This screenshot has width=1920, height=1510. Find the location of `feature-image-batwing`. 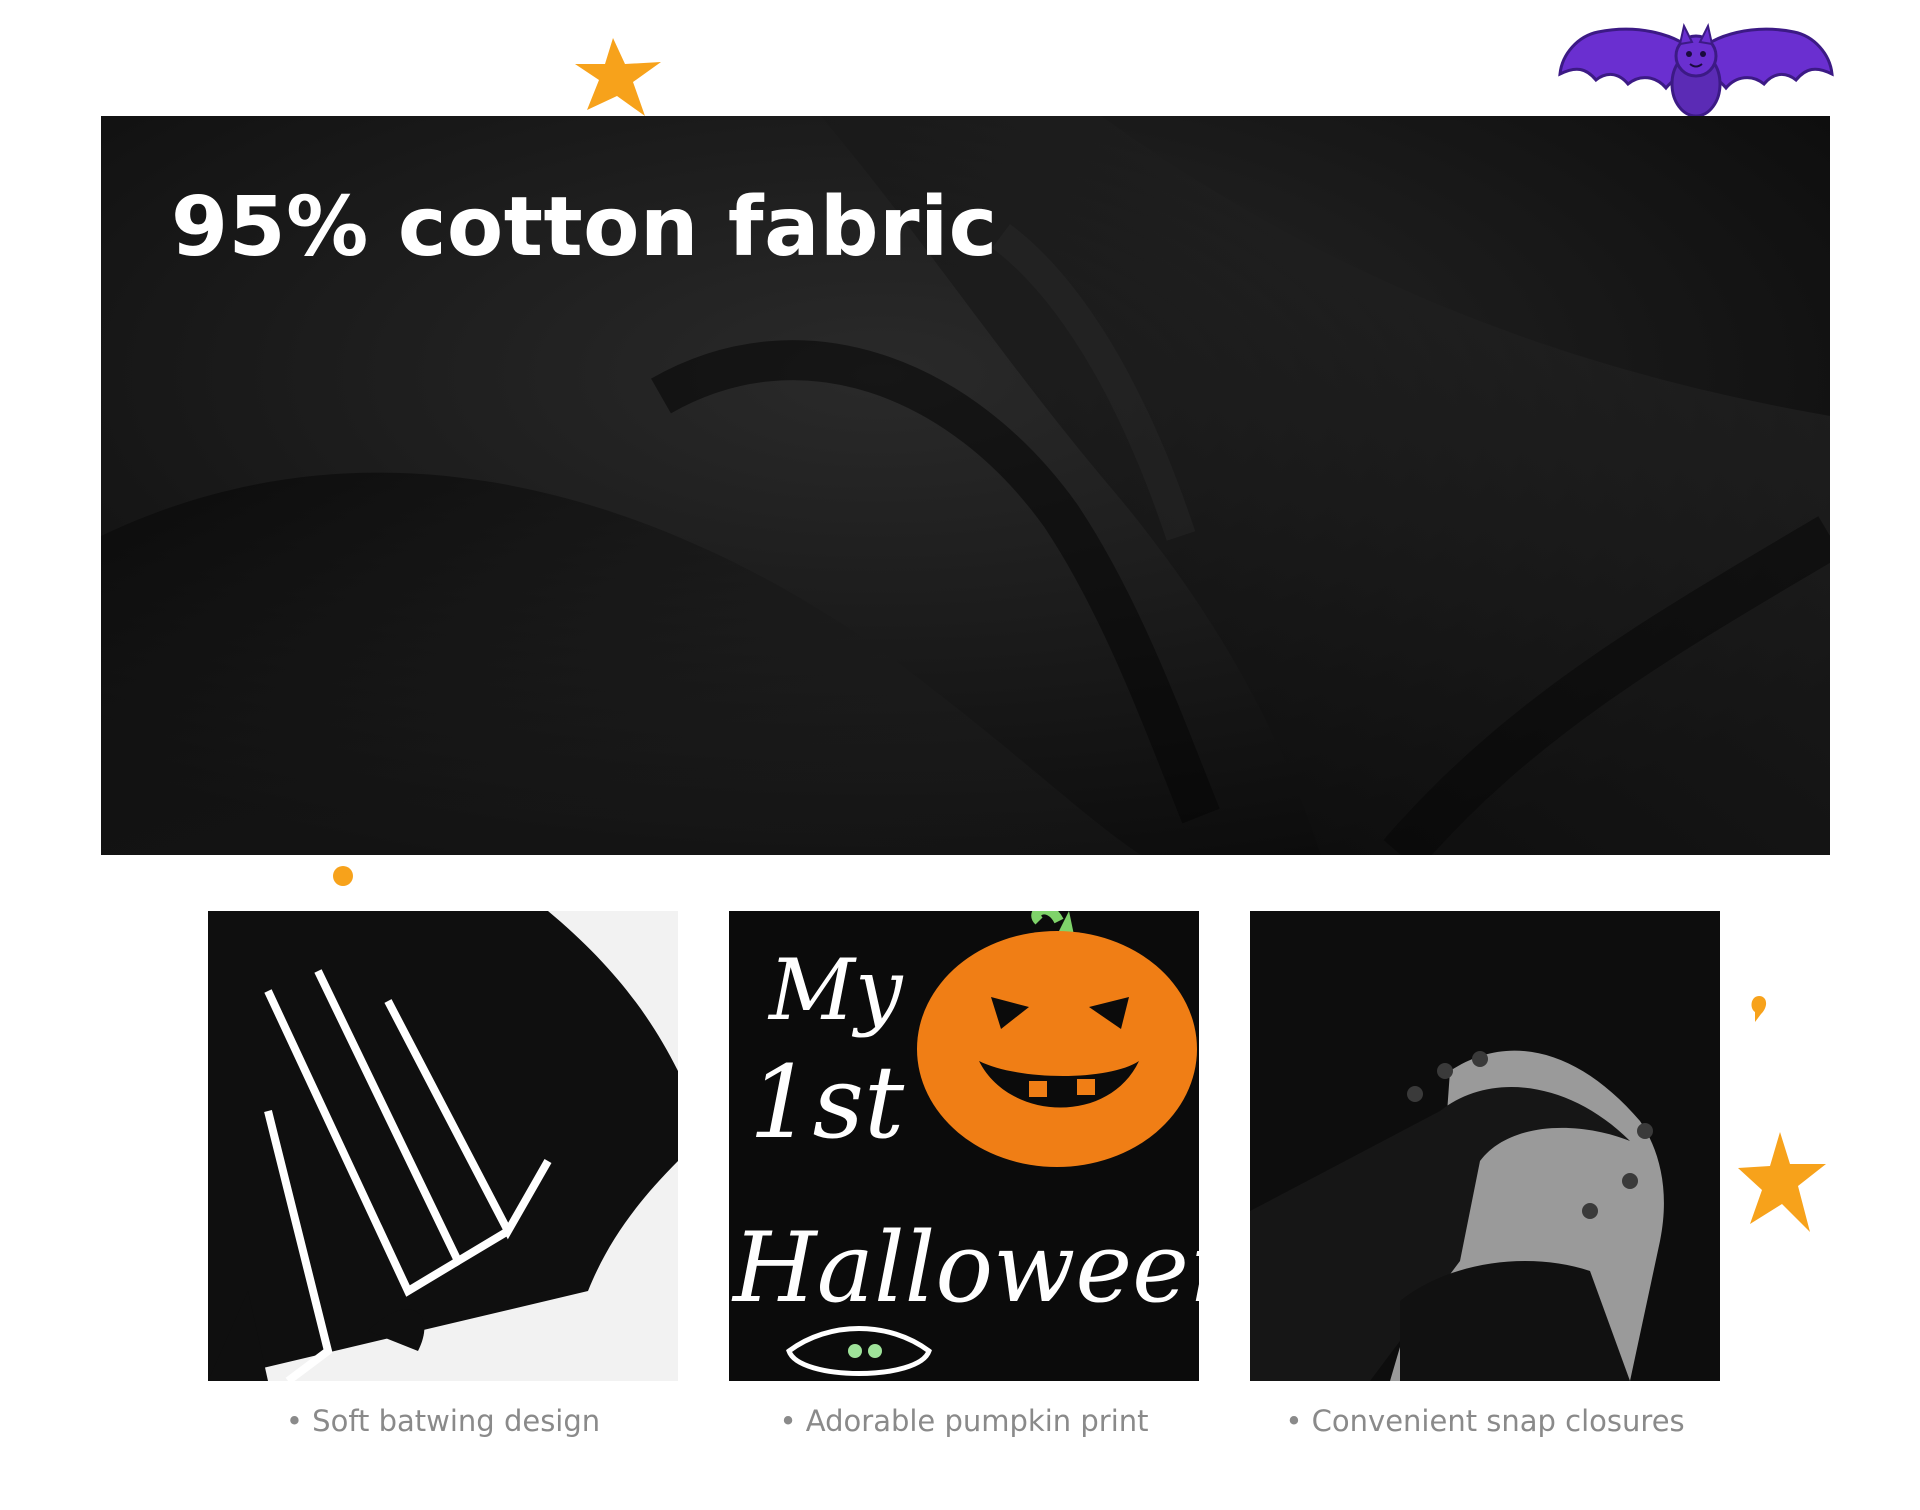

feature-image-batwing is located at coordinates (443, 1146).